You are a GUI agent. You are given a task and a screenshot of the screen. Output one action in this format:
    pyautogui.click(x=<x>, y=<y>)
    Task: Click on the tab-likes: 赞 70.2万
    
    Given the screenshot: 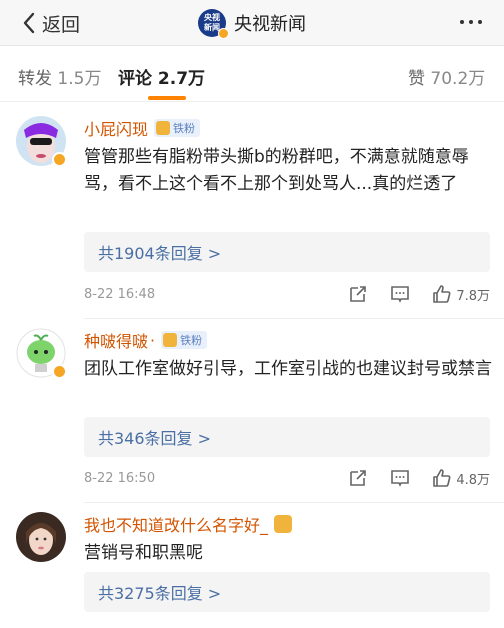 What is the action you would take?
    pyautogui.click(x=446, y=76)
    